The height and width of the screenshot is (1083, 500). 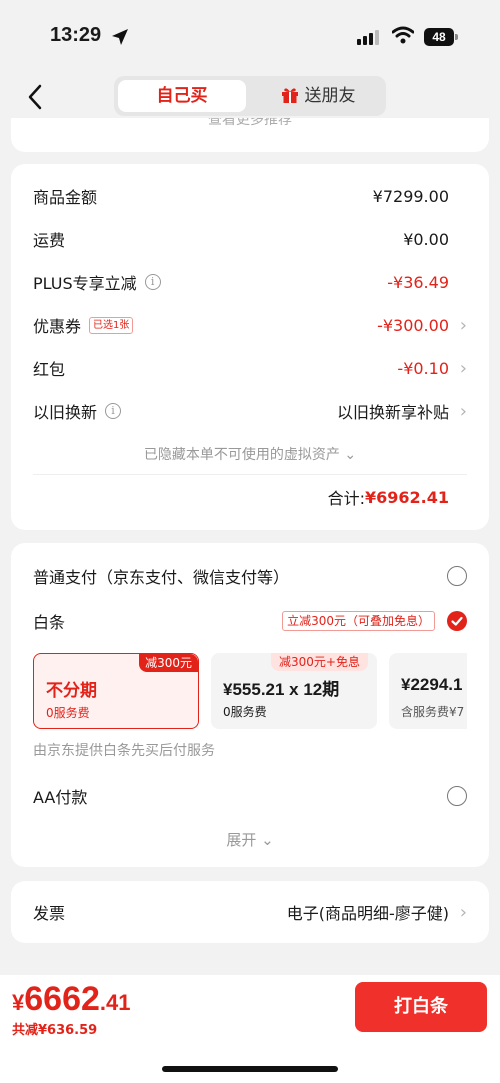 I want to click on normal-pay-label: 普通支付（京东支付、微信支付等）, so click(x=161, y=577).